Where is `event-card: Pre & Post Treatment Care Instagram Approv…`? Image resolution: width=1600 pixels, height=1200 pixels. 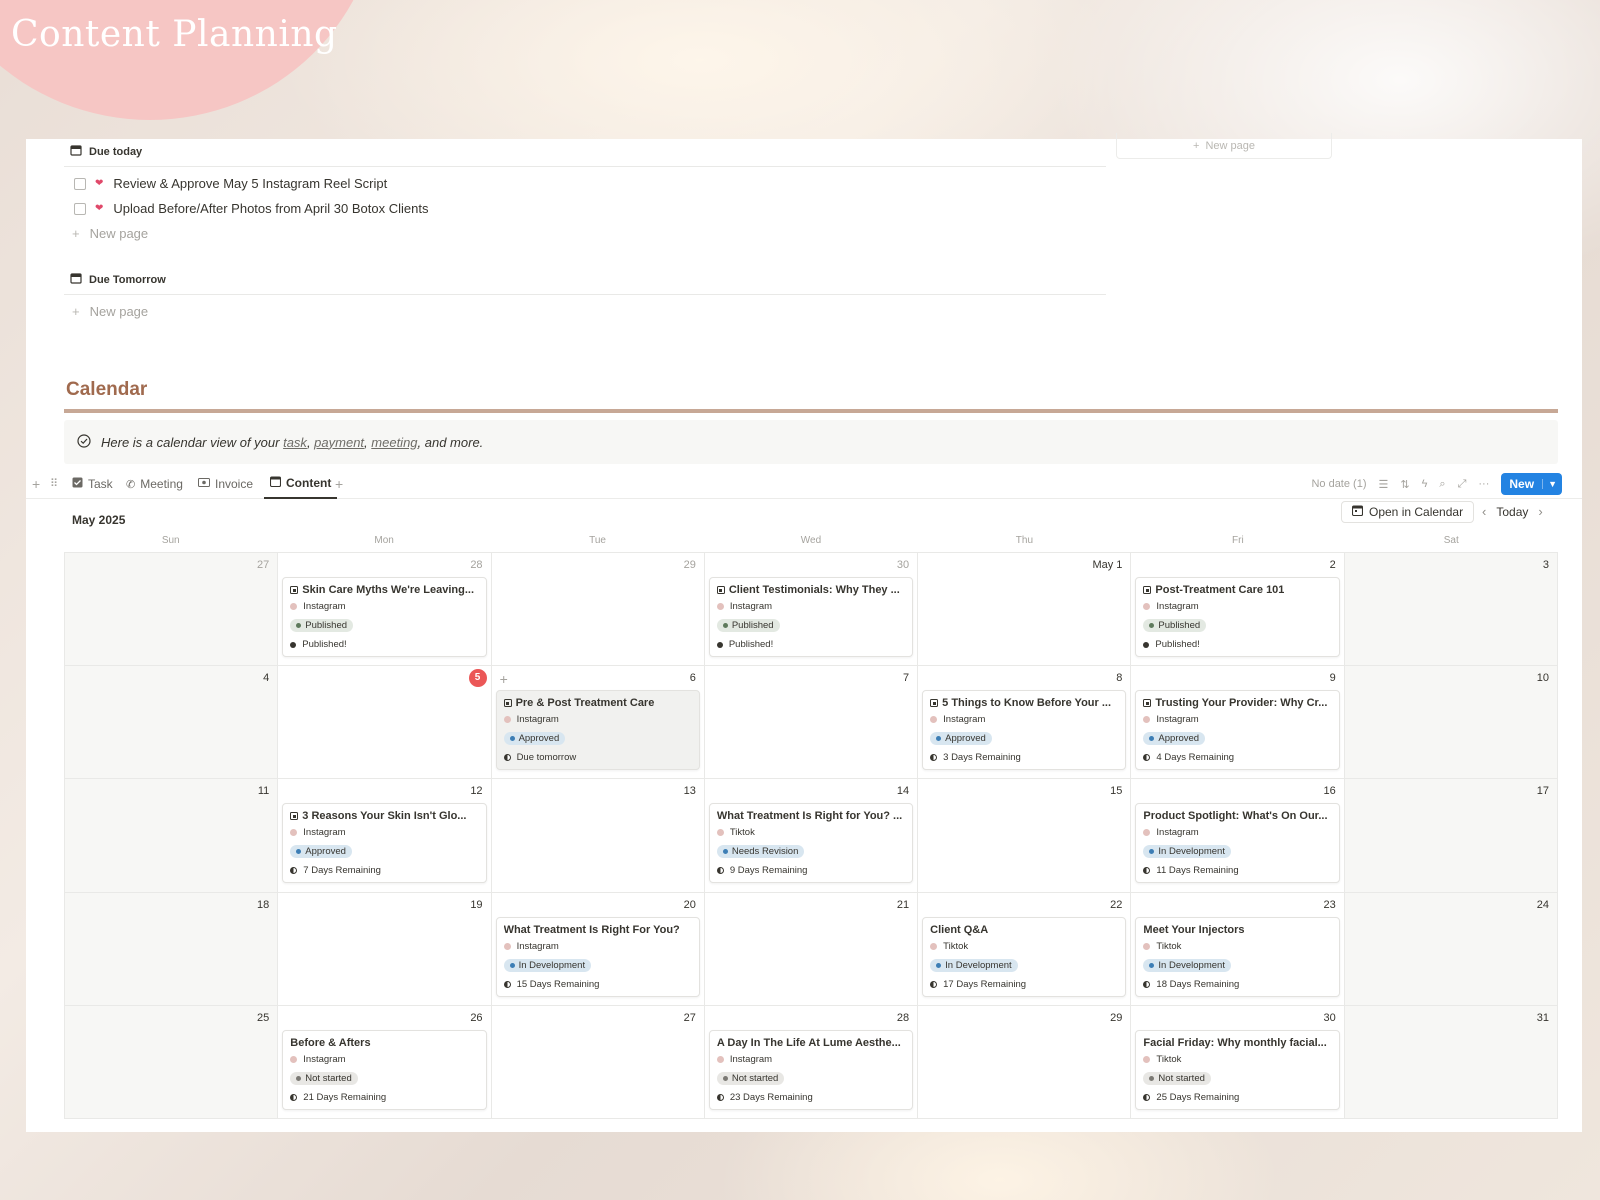
event-card: Pre & Post Treatment Care Instagram Approv… is located at coordinates (597, 730).